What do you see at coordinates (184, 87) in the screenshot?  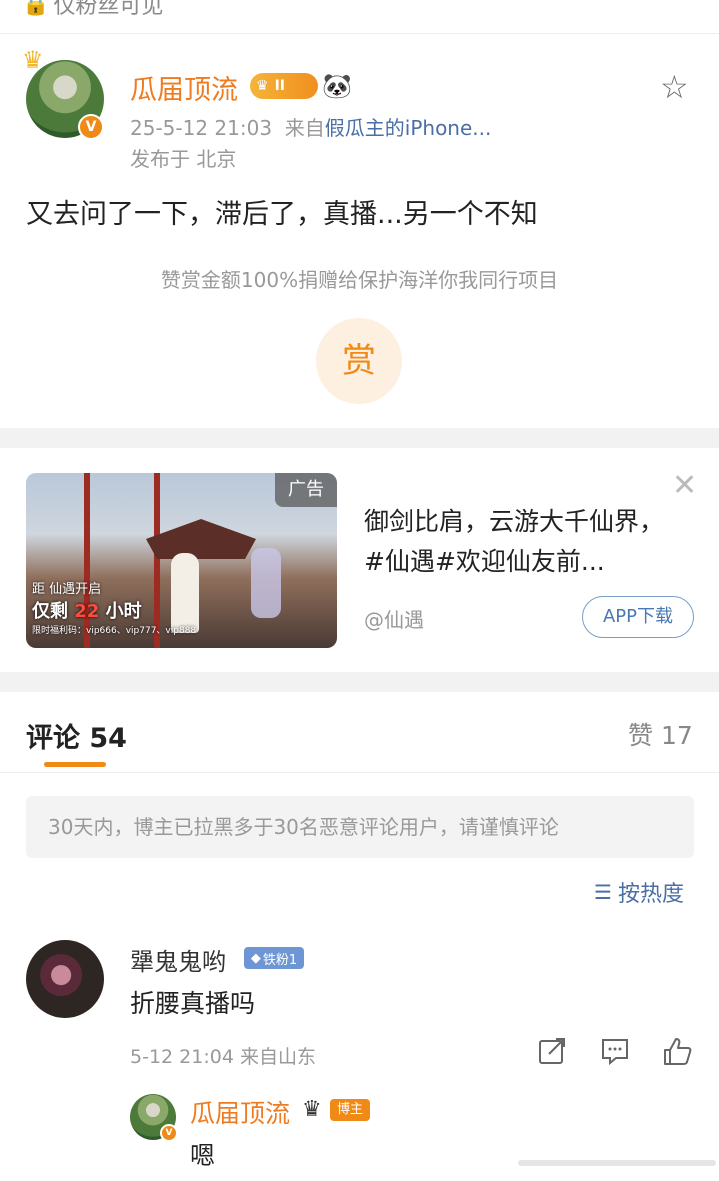 I see `author-name: 瓜届顶流` at bounding box center [184, 87].